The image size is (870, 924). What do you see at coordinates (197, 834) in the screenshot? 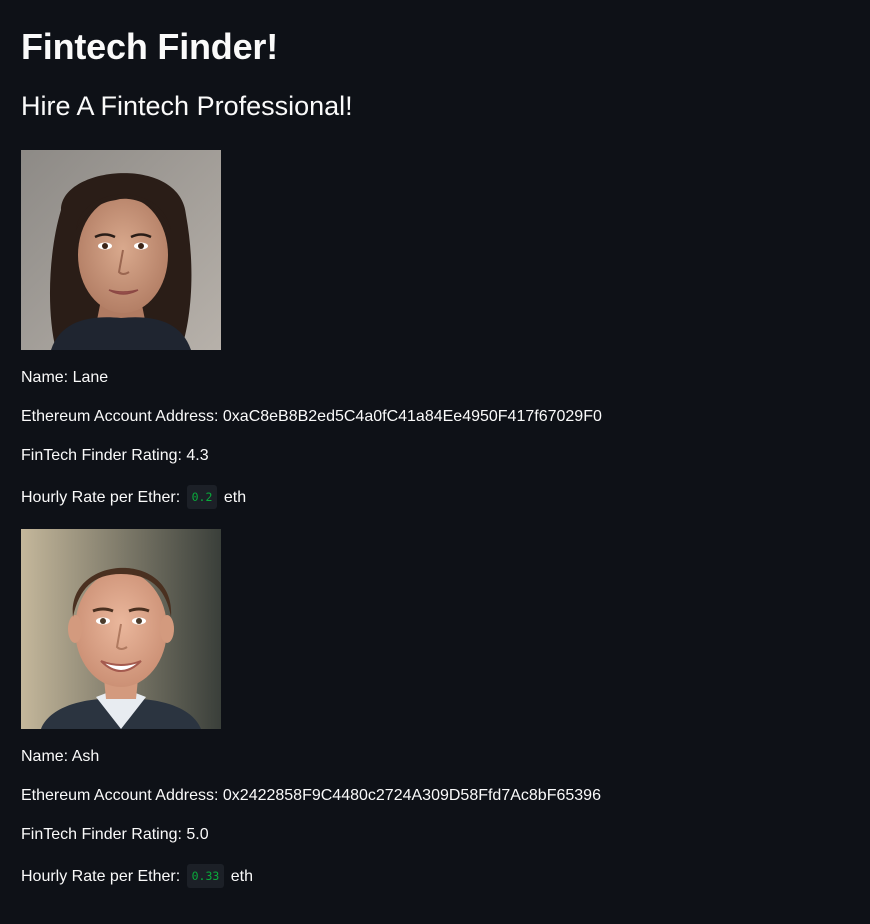
I see `rating-value: 5.0` at bounding box center [197, 834].